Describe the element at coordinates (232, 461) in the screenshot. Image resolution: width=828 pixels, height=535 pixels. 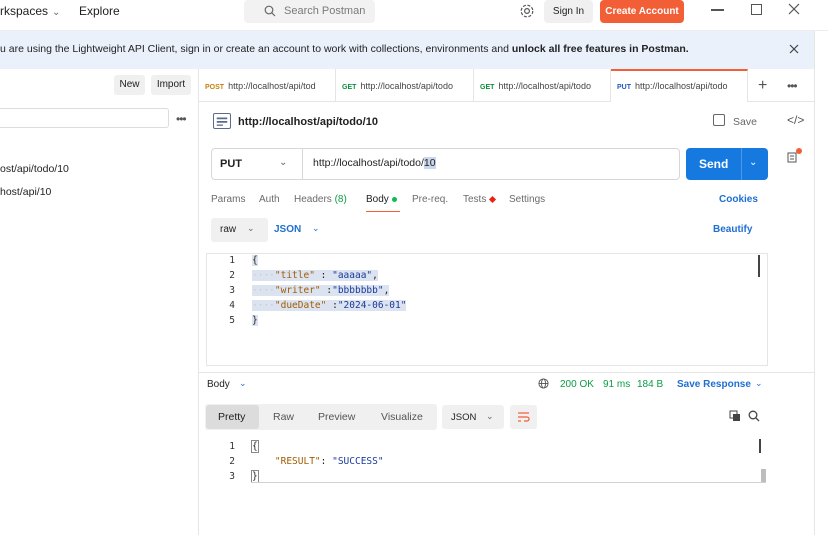
I see `line-number: 2` at that location.